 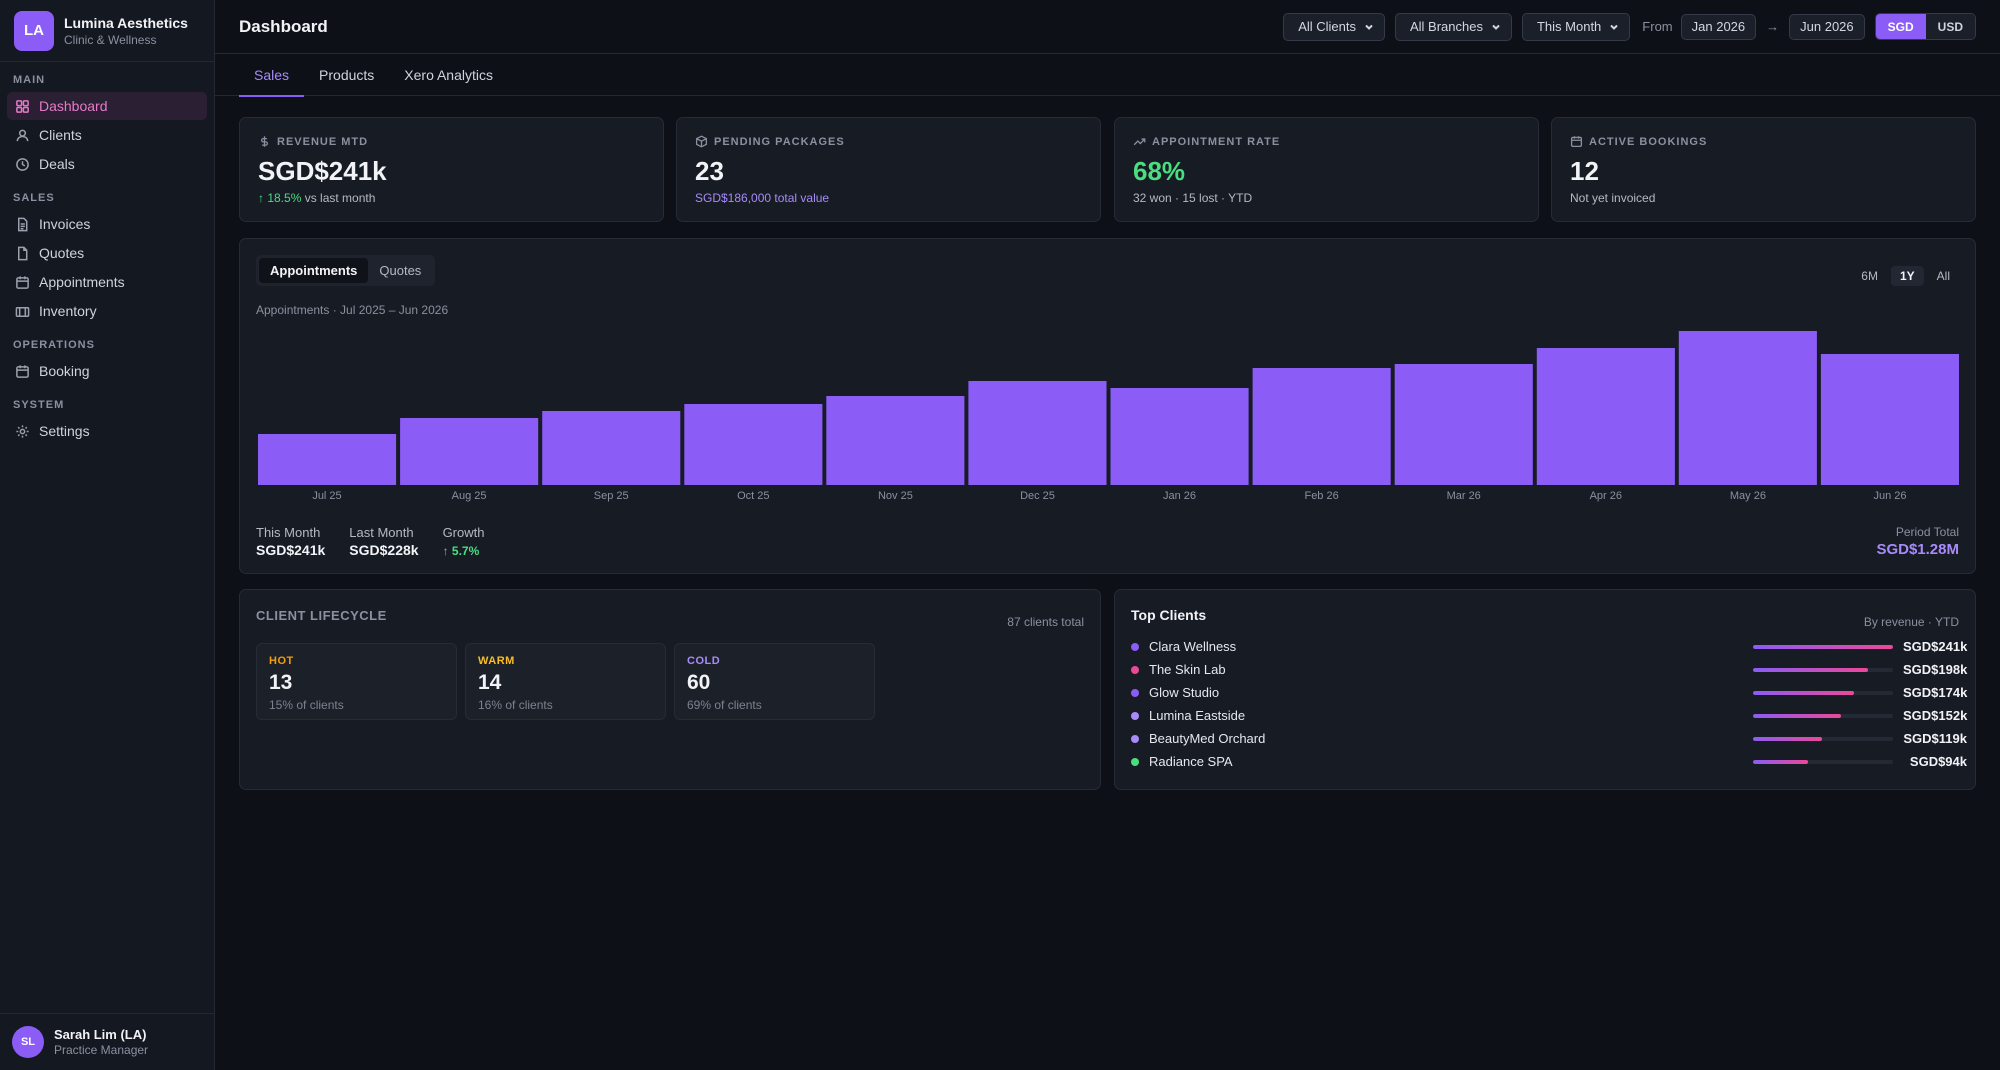 What do you see at coordinates (34, 30) in the screenshot?
I see `brand-logo: LA` at bounding box center [34, 30].